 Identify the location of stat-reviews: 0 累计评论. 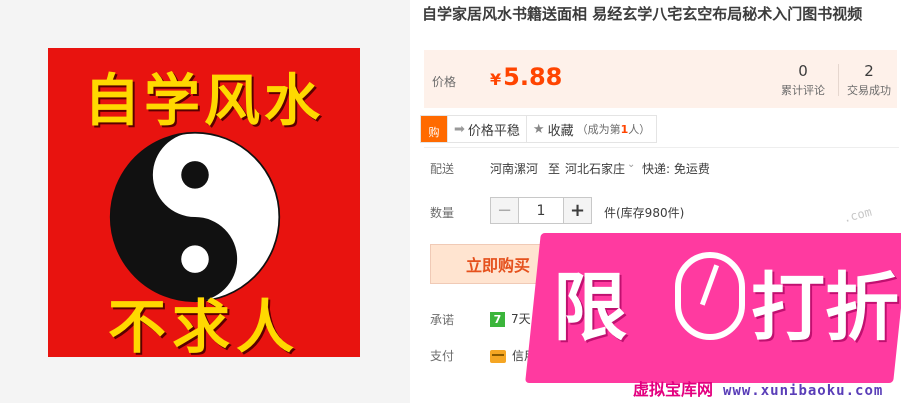
(803, 80).